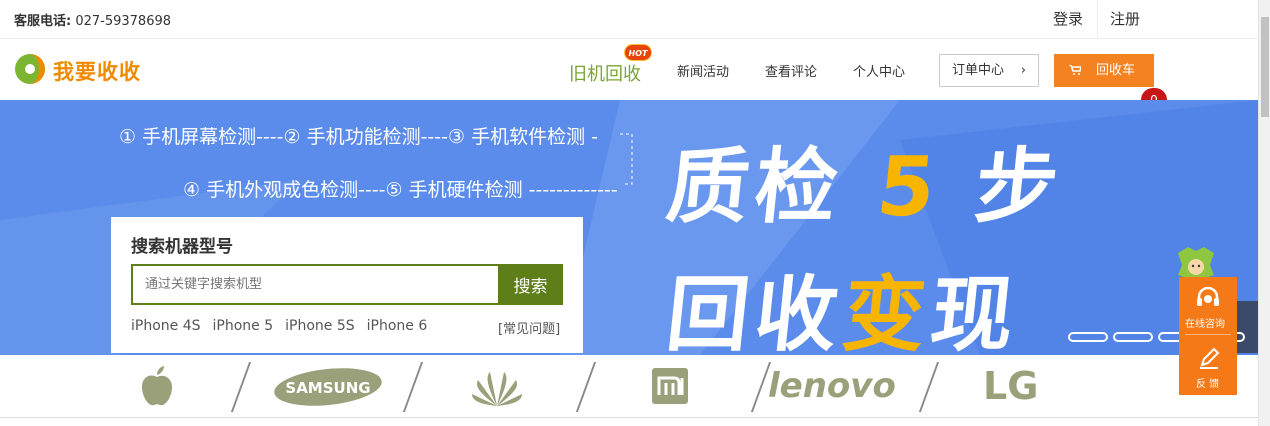 The height and width of the screenshot is (426, 1270). I want to click on hot-models: iPhone 4S iPhone 5 iPhone 5S iPhone 6, so click(285, 326).